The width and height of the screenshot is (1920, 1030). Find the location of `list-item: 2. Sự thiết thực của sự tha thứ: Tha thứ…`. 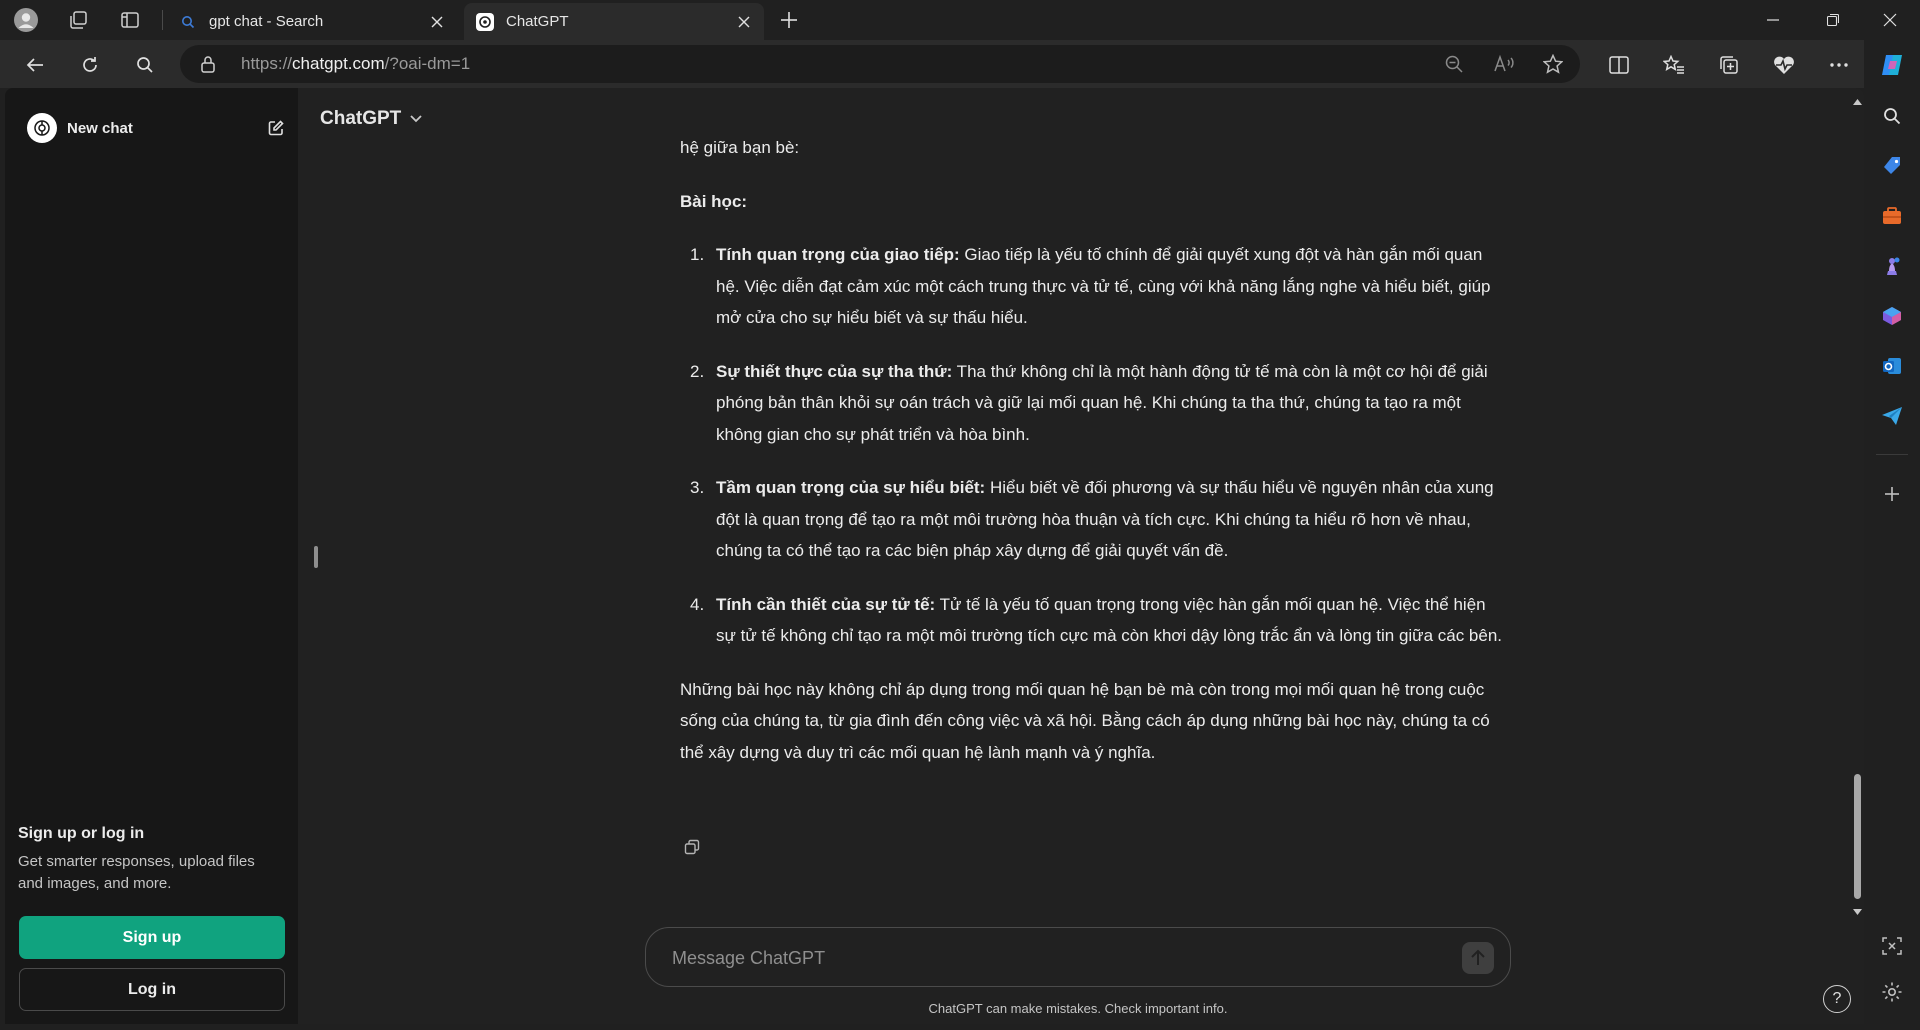

list-item: 2. Sự thiết thực của sự tha thứ: Tha thứ… is located at coordinates (1089, 402).